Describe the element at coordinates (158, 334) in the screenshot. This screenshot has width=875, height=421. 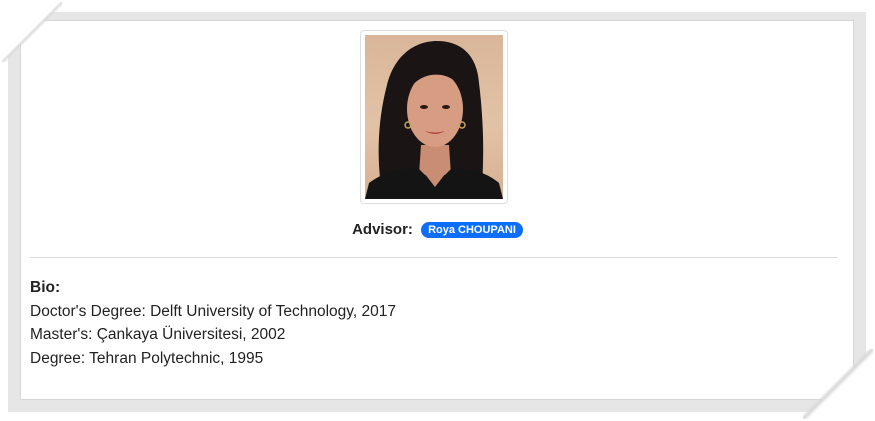
I see `bio-line-masters: Master's: Çankaya Üniversitesi, 2002` at that location.